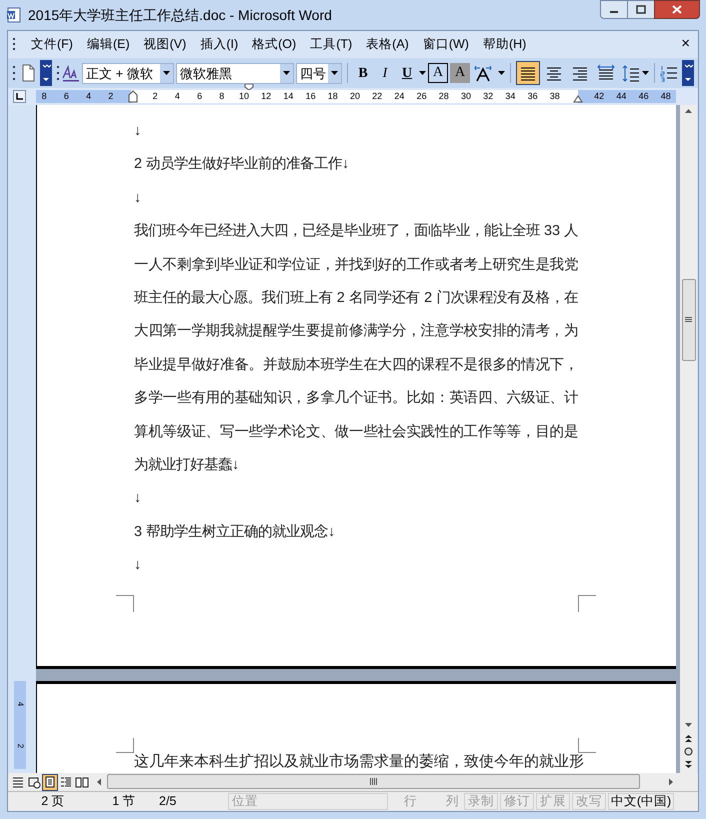  Describe the element at coordinates (443, 96) in the screenshot. I see `ruler-number: 28` at that location.